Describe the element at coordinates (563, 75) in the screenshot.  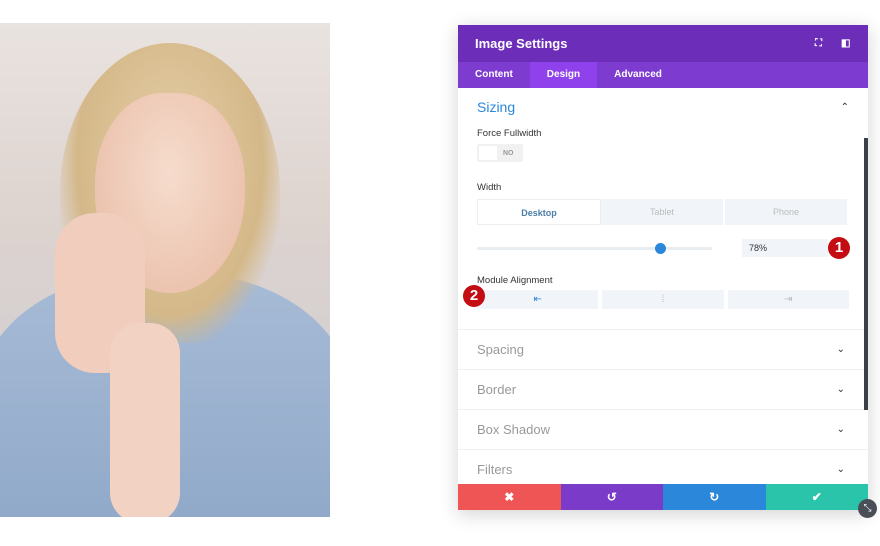
I see `tab-design: Design` at that location.